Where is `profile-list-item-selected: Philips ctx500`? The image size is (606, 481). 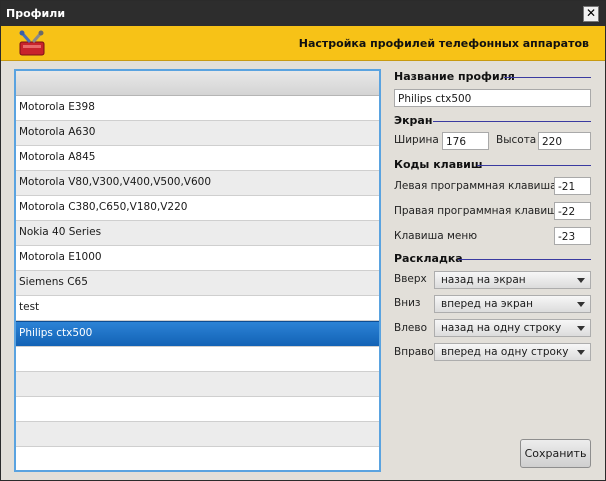
profile-list-item-selected: Philips ctx500 is located at coordinates (197, 334).